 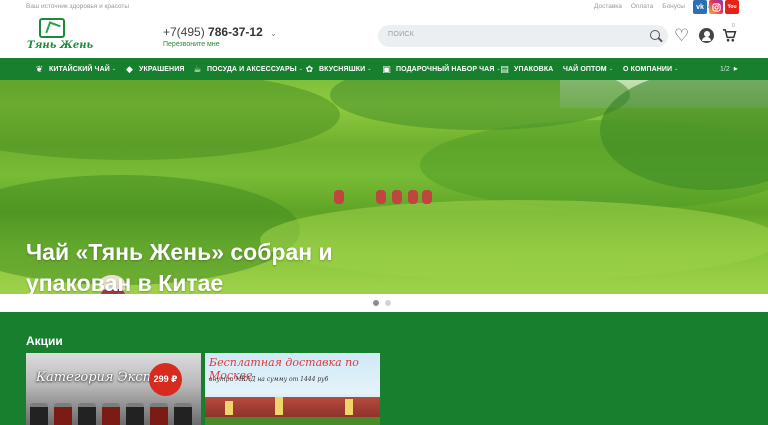 I want to click on nav-item-wholesale: ЧАЙ ОПТОМ ⌄, so click(x=588, y=69).